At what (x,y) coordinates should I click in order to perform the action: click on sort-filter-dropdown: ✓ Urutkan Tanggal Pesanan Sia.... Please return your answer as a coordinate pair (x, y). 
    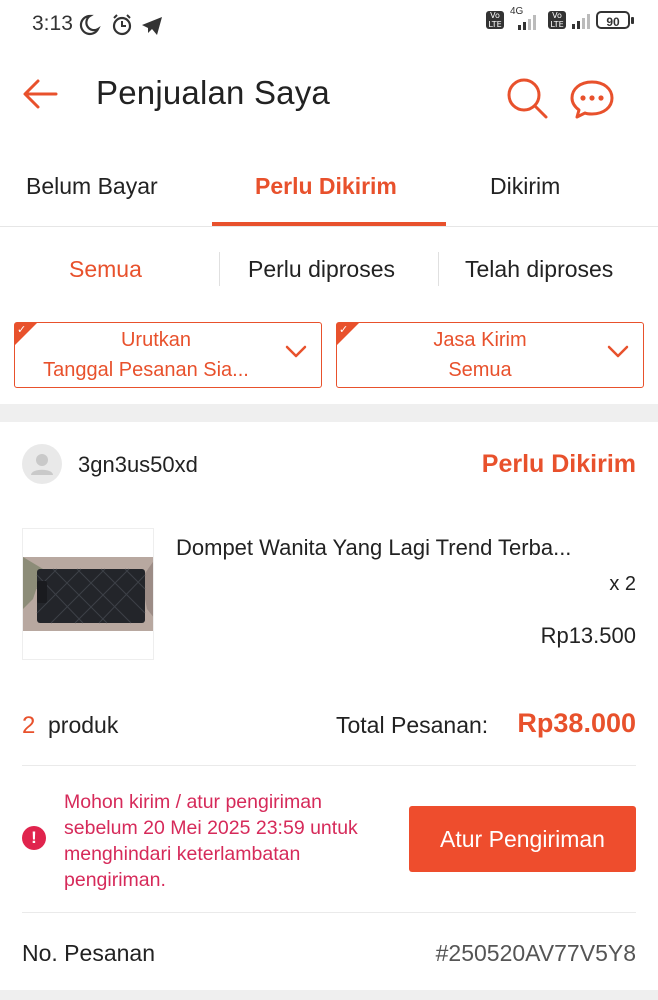
    Looking at the image, I should click on (168, 355).